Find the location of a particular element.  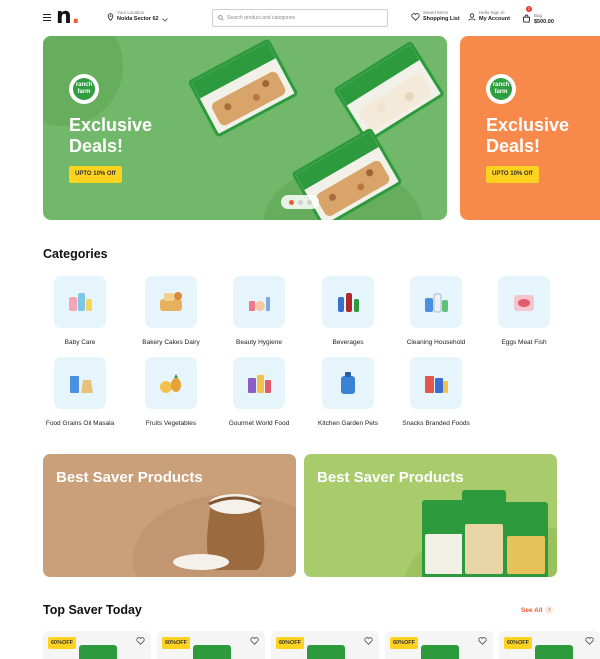

account-link: Hello Sign In My Account is located at coordinates (489, 16).